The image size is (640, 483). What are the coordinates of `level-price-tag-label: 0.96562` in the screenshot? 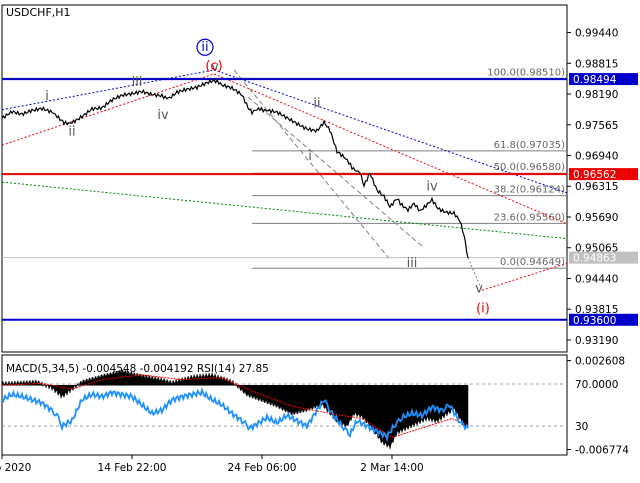 It's located at (594, 175).